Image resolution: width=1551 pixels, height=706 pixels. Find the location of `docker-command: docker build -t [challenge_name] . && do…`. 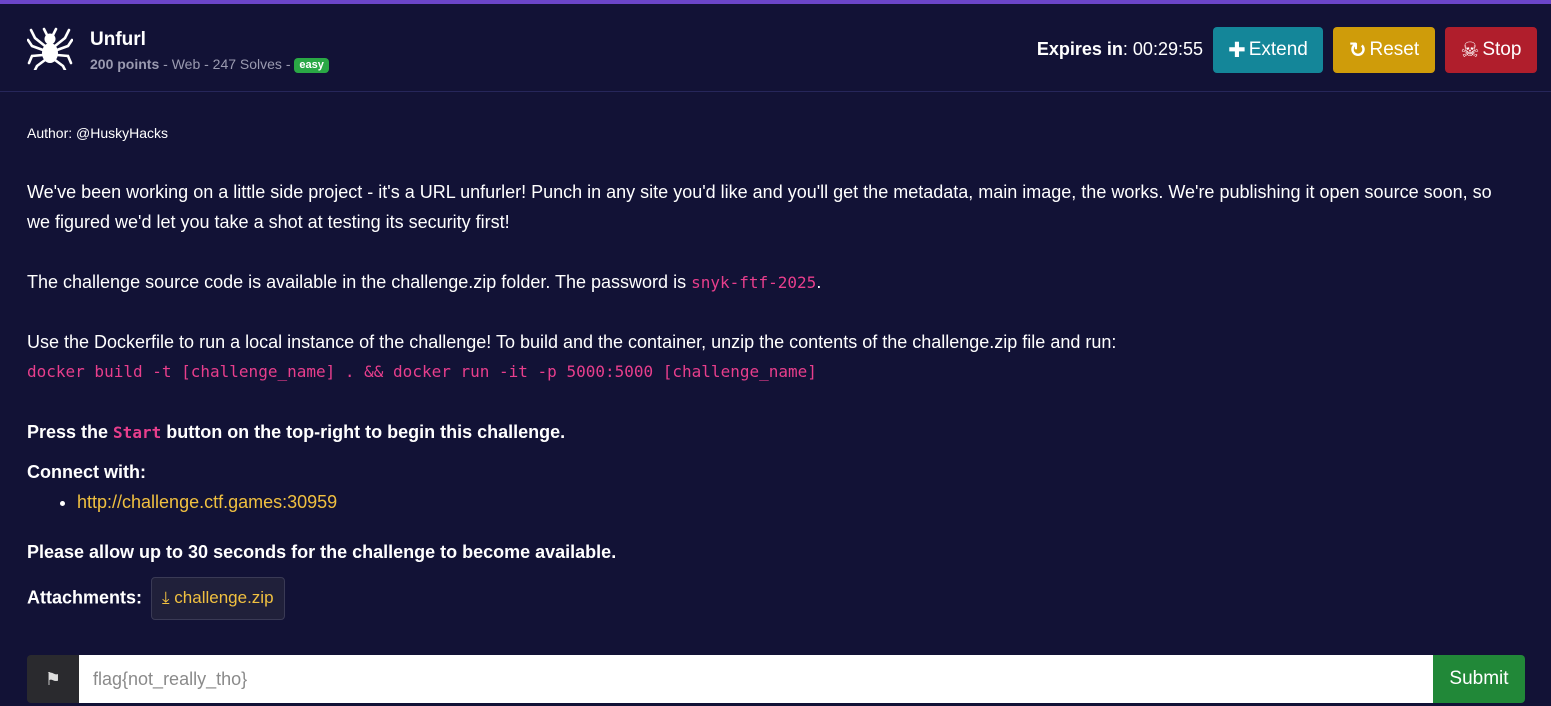

docker-command: docker build -t [challenge_name] . && do… is located at coordinates (422, 371).